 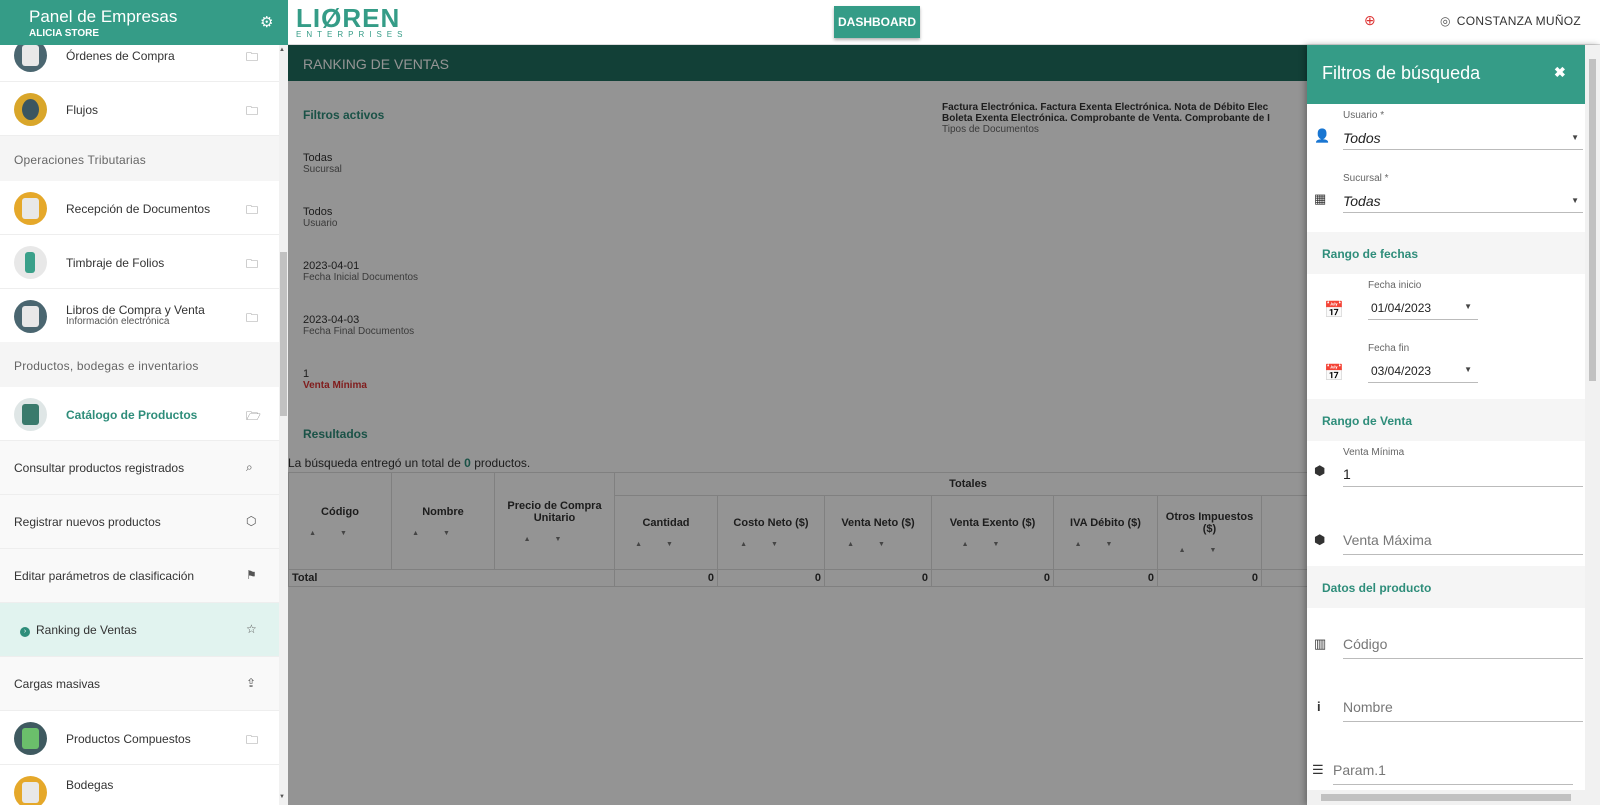 What do you see at coordinates (1320, 470) in the screenshot?
I see `box-icon: ⬢` at bounding box center [1320, 470].